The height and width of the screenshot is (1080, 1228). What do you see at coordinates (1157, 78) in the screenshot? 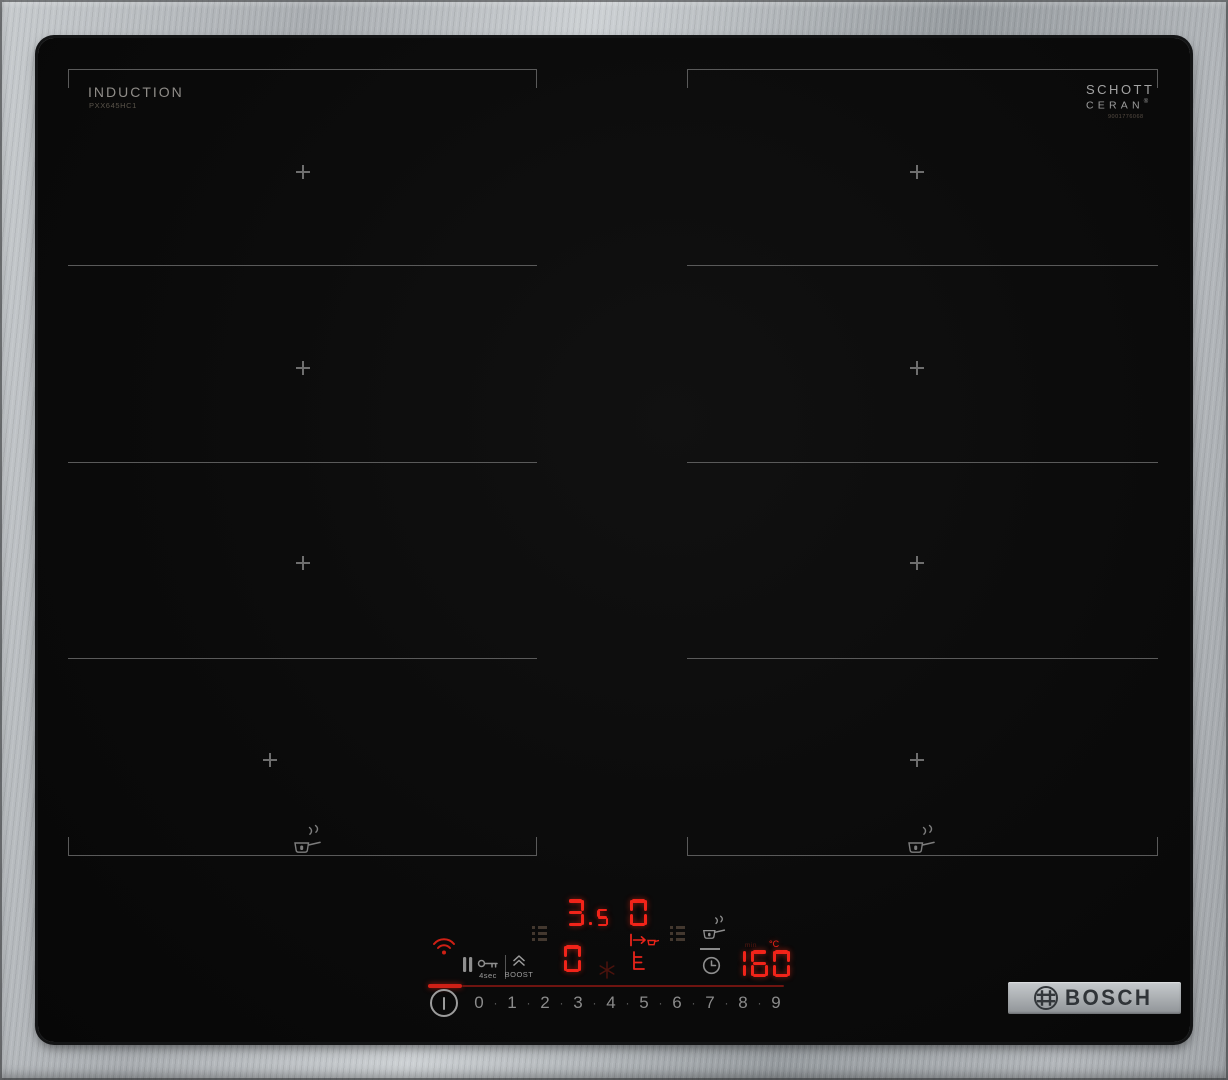
I see `right-zone-top-right-corner` at bounding box center [1157, 78].